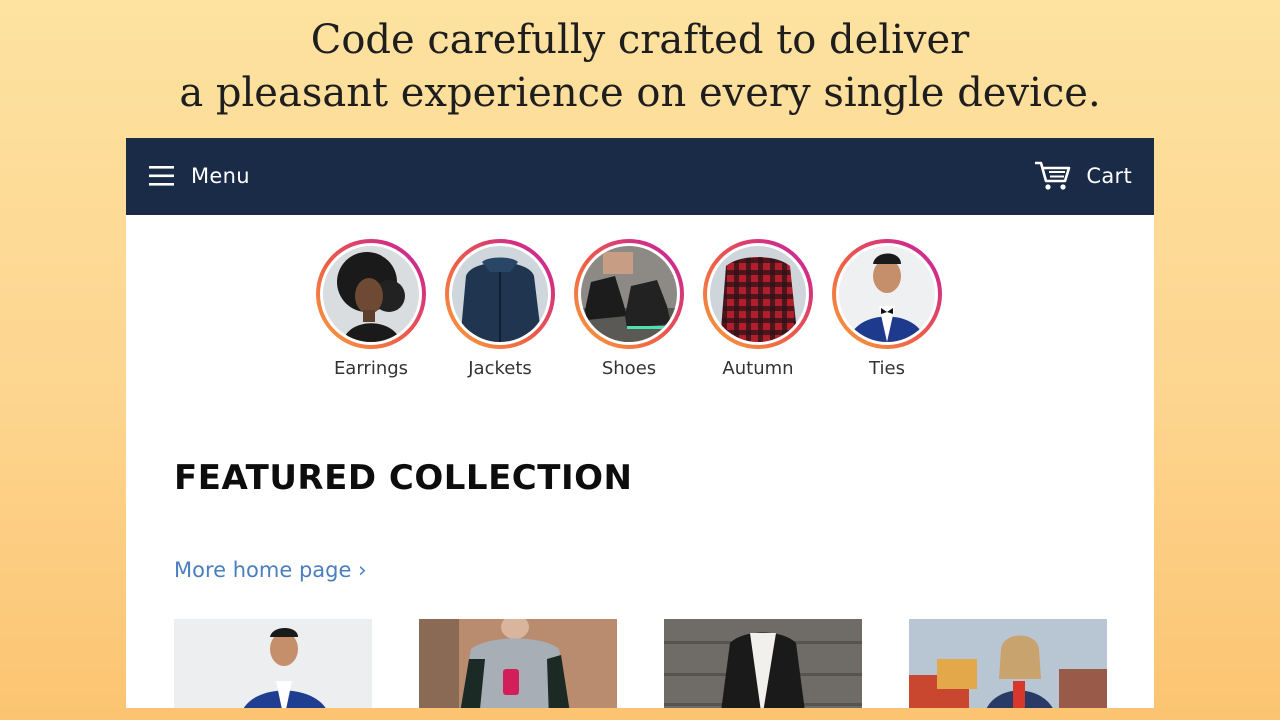 The width and height of the screenshot is (1280, 720). Describe the element at coordinates (644, 663) in the screenshot. I see `product-grid` at that location.